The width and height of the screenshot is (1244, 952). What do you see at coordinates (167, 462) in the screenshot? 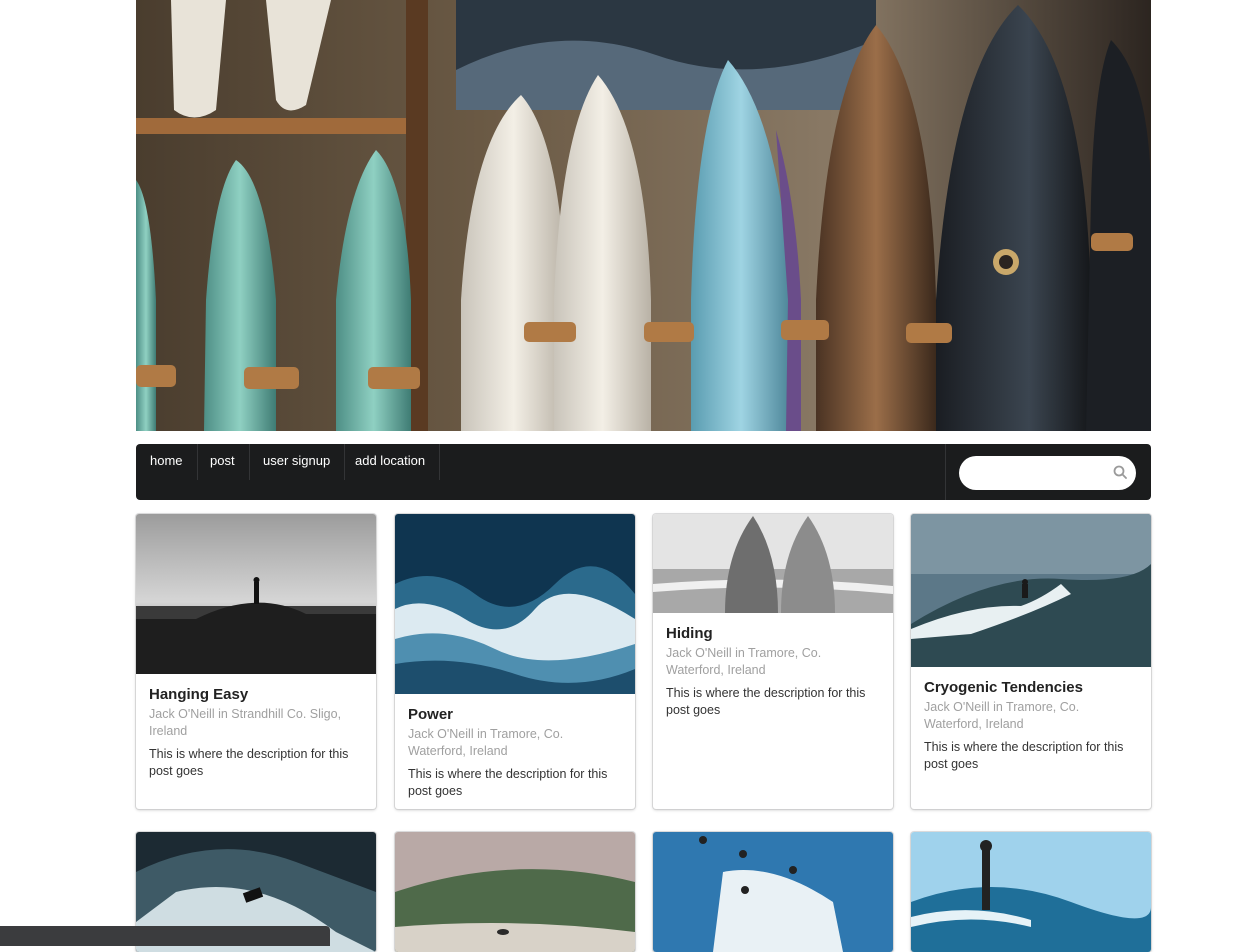
I see `nav-home: home` at bounding box center [167, 462].